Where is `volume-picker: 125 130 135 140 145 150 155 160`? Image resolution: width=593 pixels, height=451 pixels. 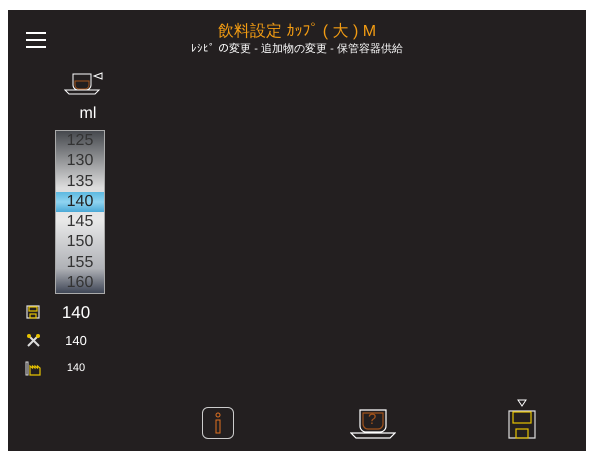 volume-picker: 125 130 135 140 145 150 155 160 is located at coordinates (80, 212).